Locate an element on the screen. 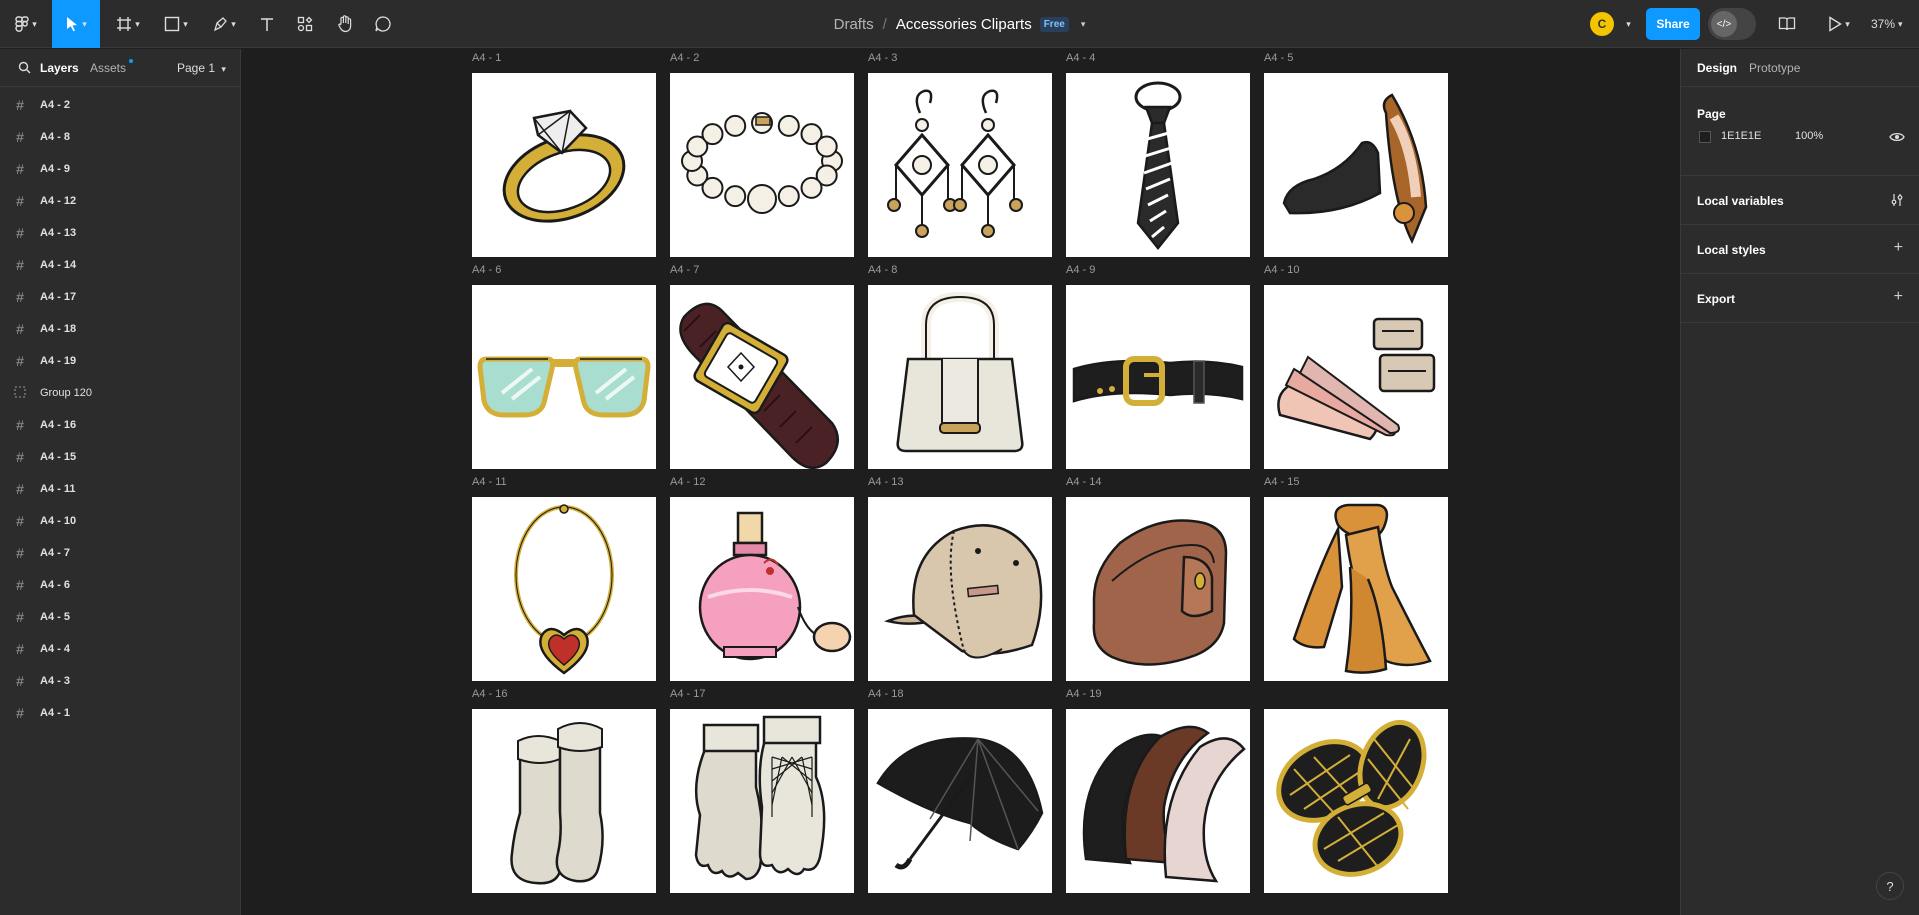 The image size is (1919, 915). frame-tool-button: ▾ is located at coordinates (128, 24).